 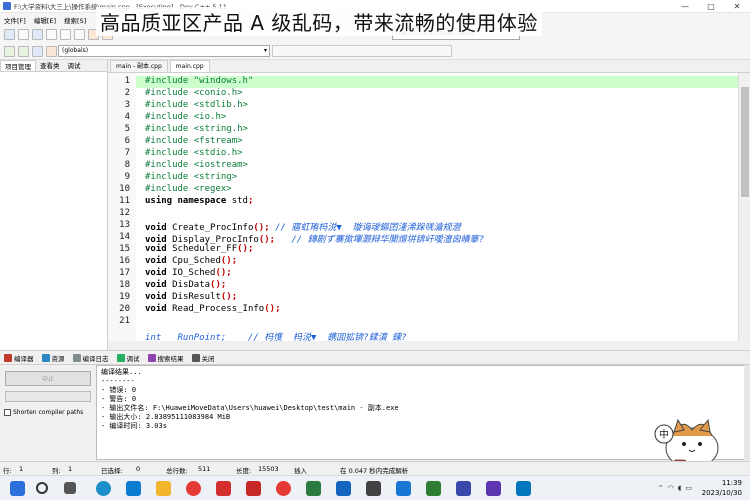 What do you see at coordinates (493, 488) in the screenshot?
I see `app-icon-purple` at bounding box center [493, 488].